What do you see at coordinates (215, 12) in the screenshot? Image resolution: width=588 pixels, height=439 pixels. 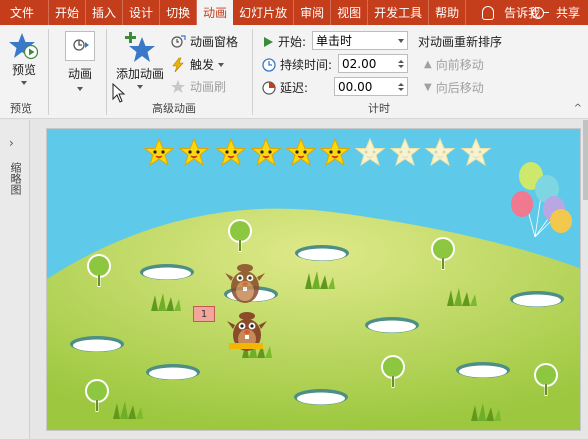 I see `tab-animations: 动画` at bounding box center [215, 12].